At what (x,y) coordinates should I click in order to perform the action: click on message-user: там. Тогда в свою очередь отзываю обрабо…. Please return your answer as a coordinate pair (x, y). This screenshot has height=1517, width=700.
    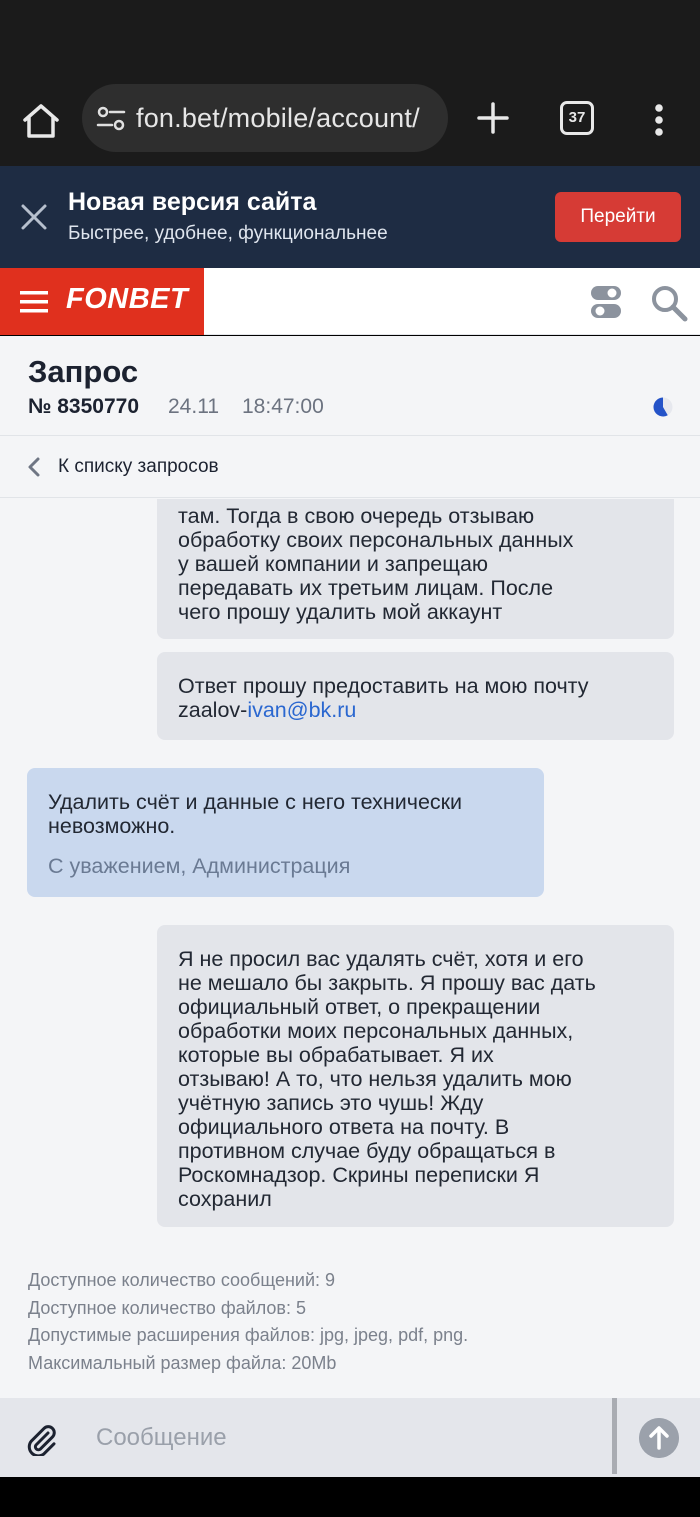
    Looking at the image, I should click on (415, 569).